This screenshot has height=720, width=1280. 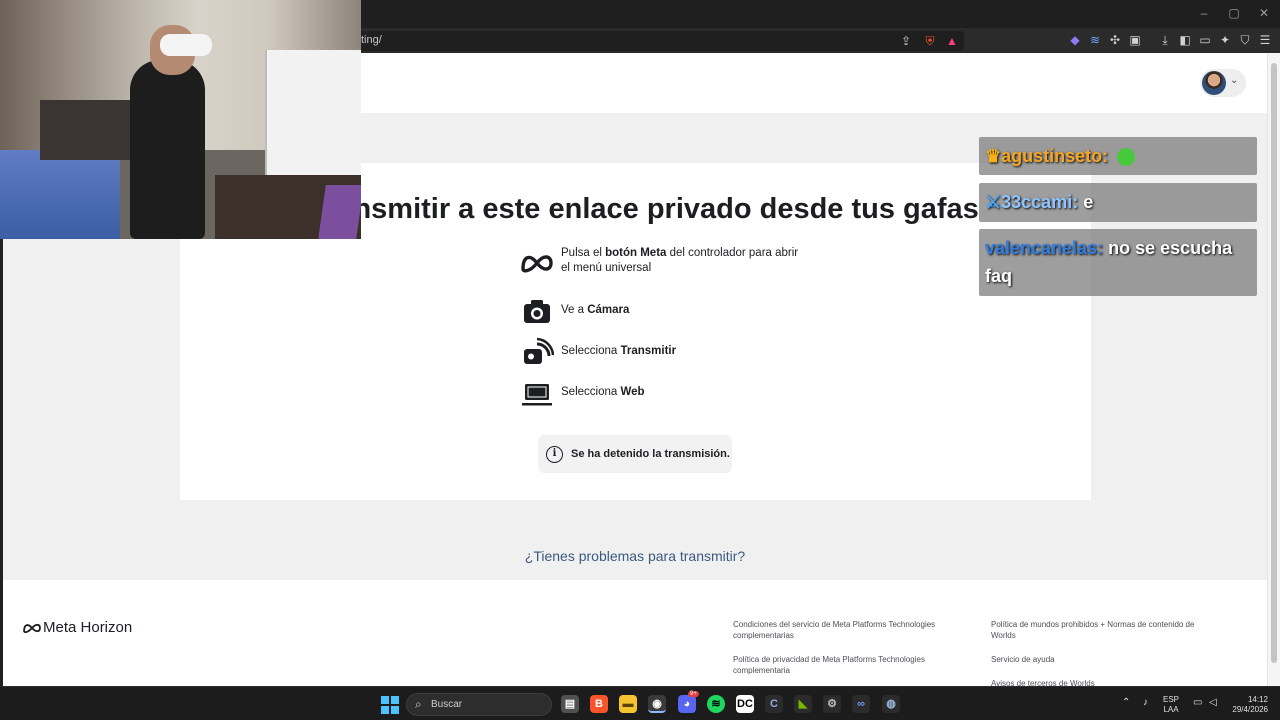 I want to click on taskbar-search: ⌕ Buscar, so click(x=479, y=704).